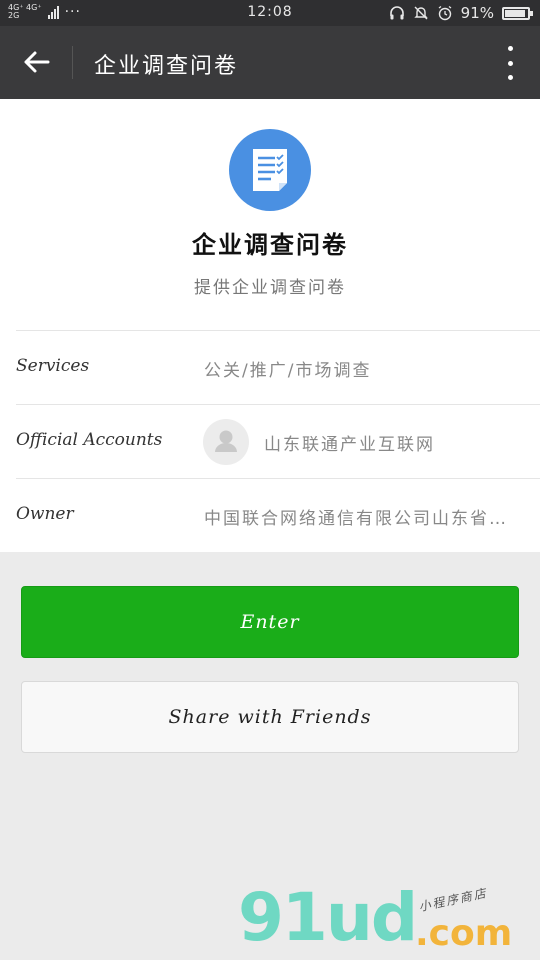  I want to click on battery-level, so click(515, 13).